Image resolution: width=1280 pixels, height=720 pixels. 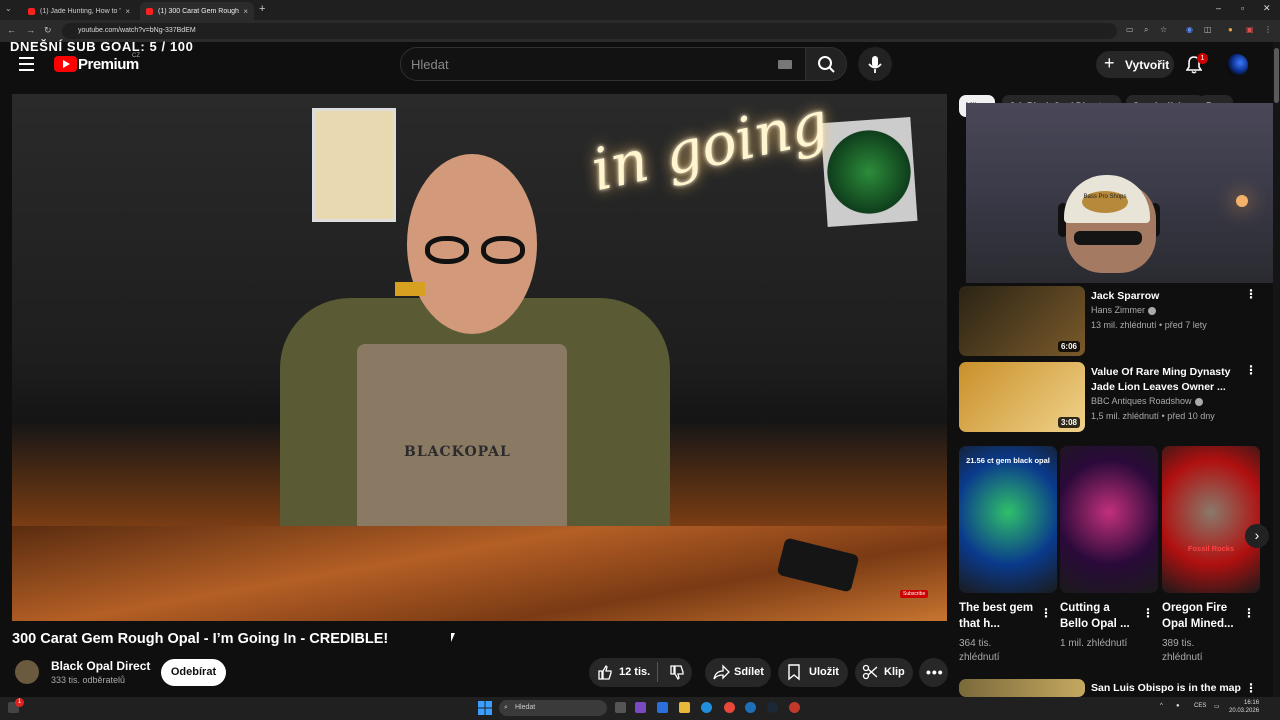 I want to click on related-thumbnail, so click(x=1022, y=688).